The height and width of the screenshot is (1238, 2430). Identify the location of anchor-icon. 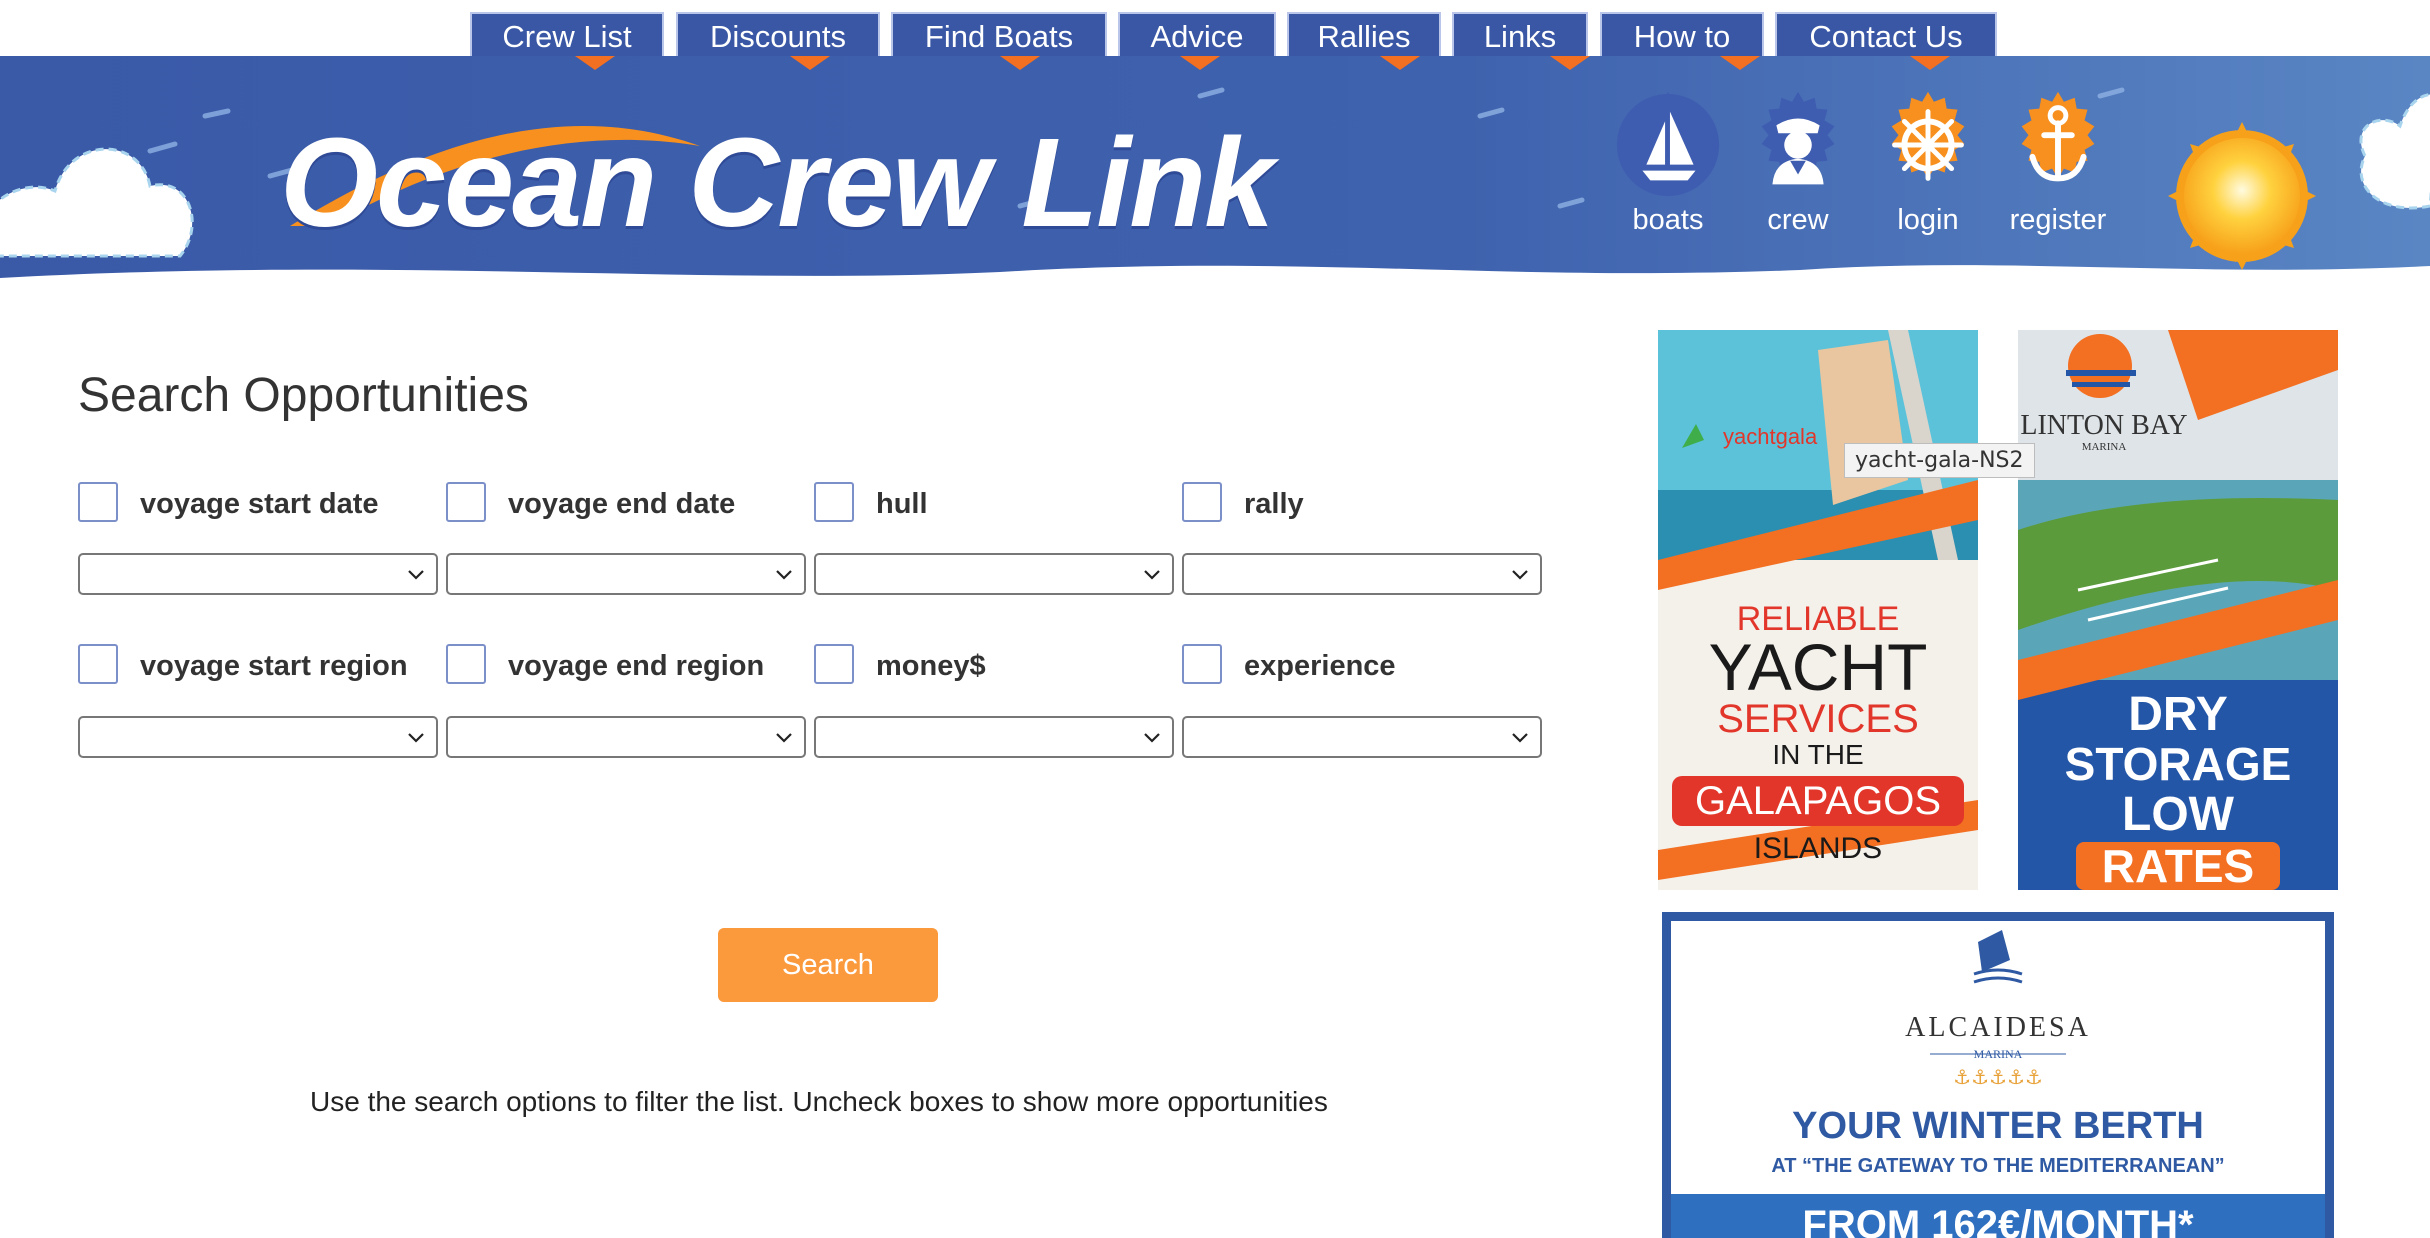
(2058, 136).